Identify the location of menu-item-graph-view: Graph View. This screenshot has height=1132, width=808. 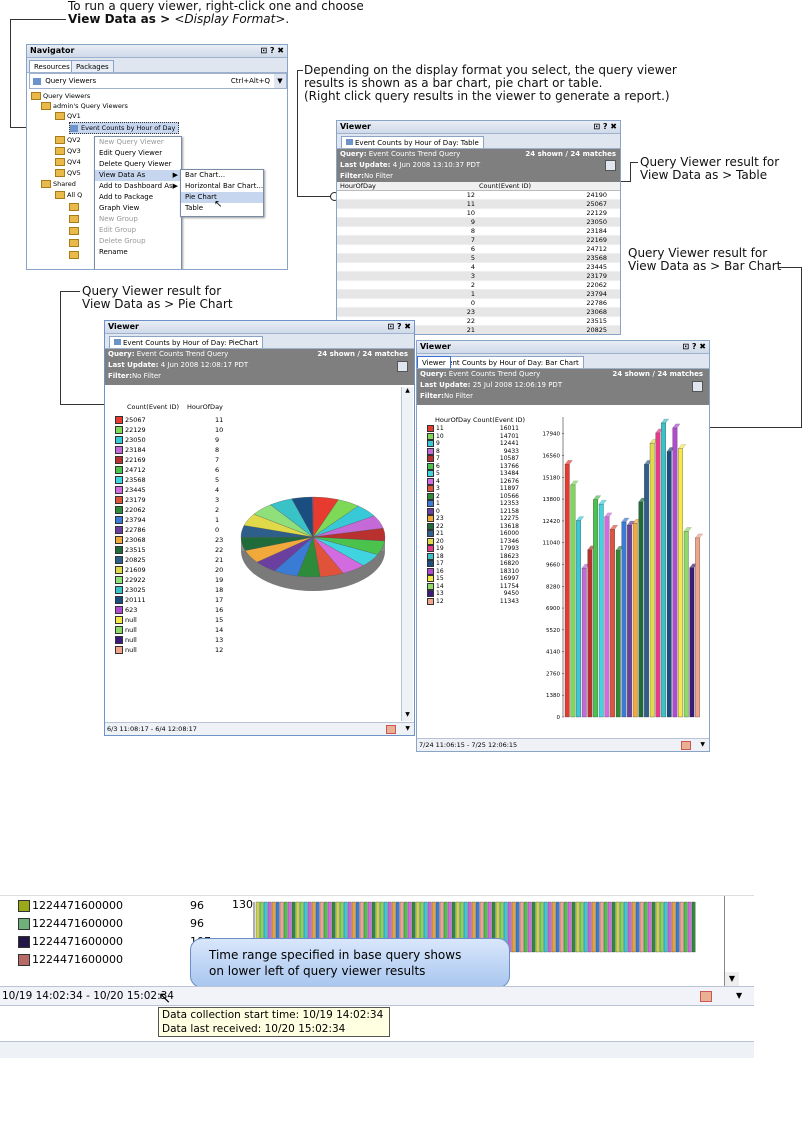
(138, 208).